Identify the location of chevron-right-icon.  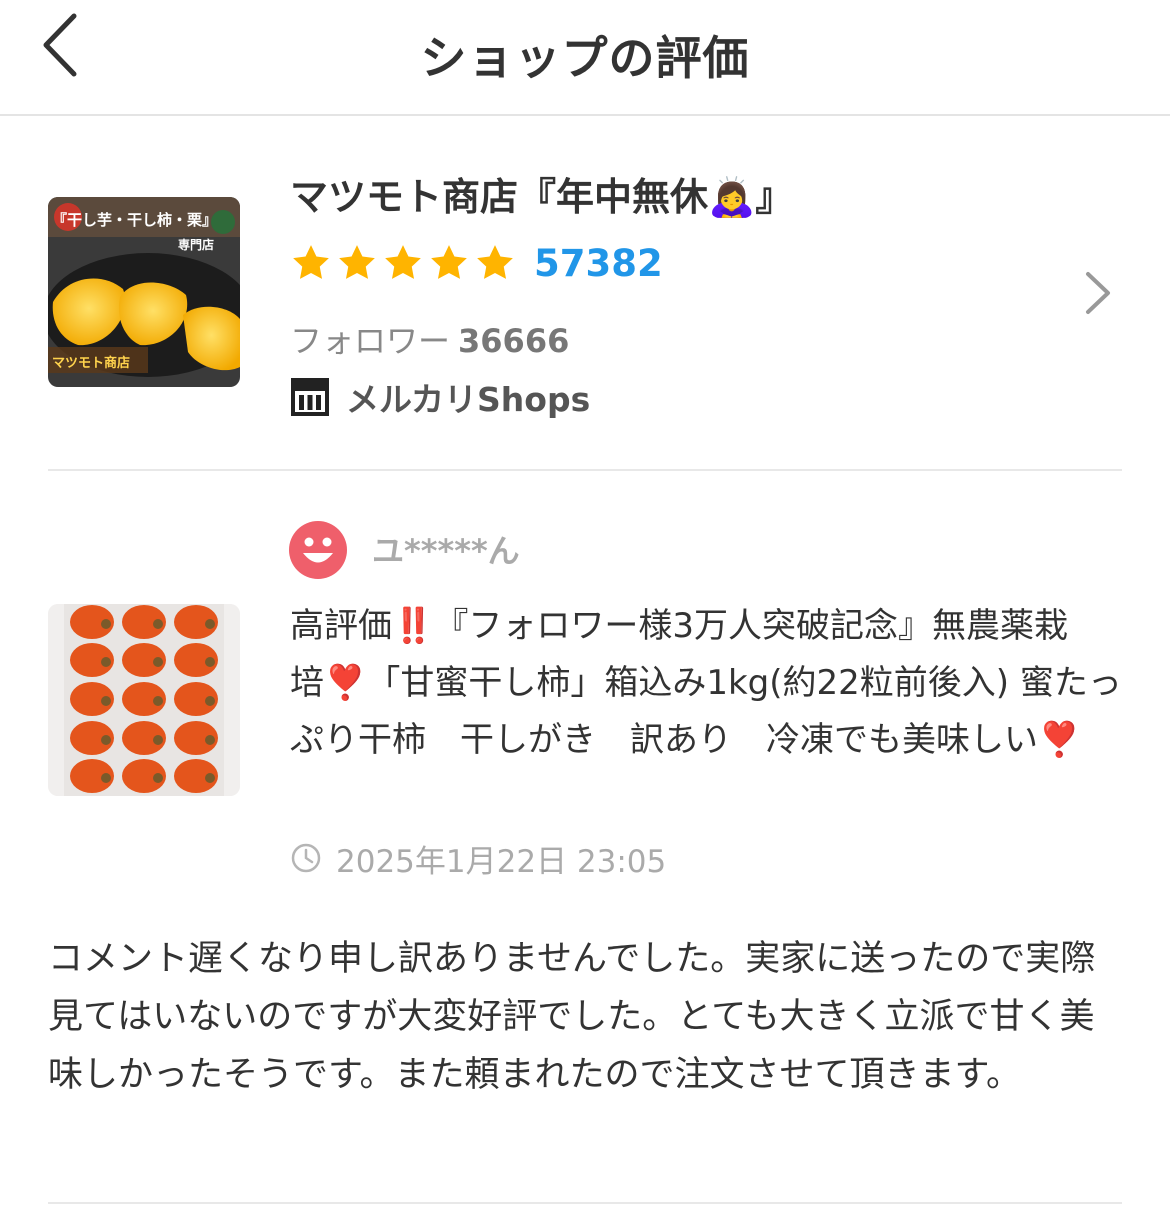
(1098, 293).